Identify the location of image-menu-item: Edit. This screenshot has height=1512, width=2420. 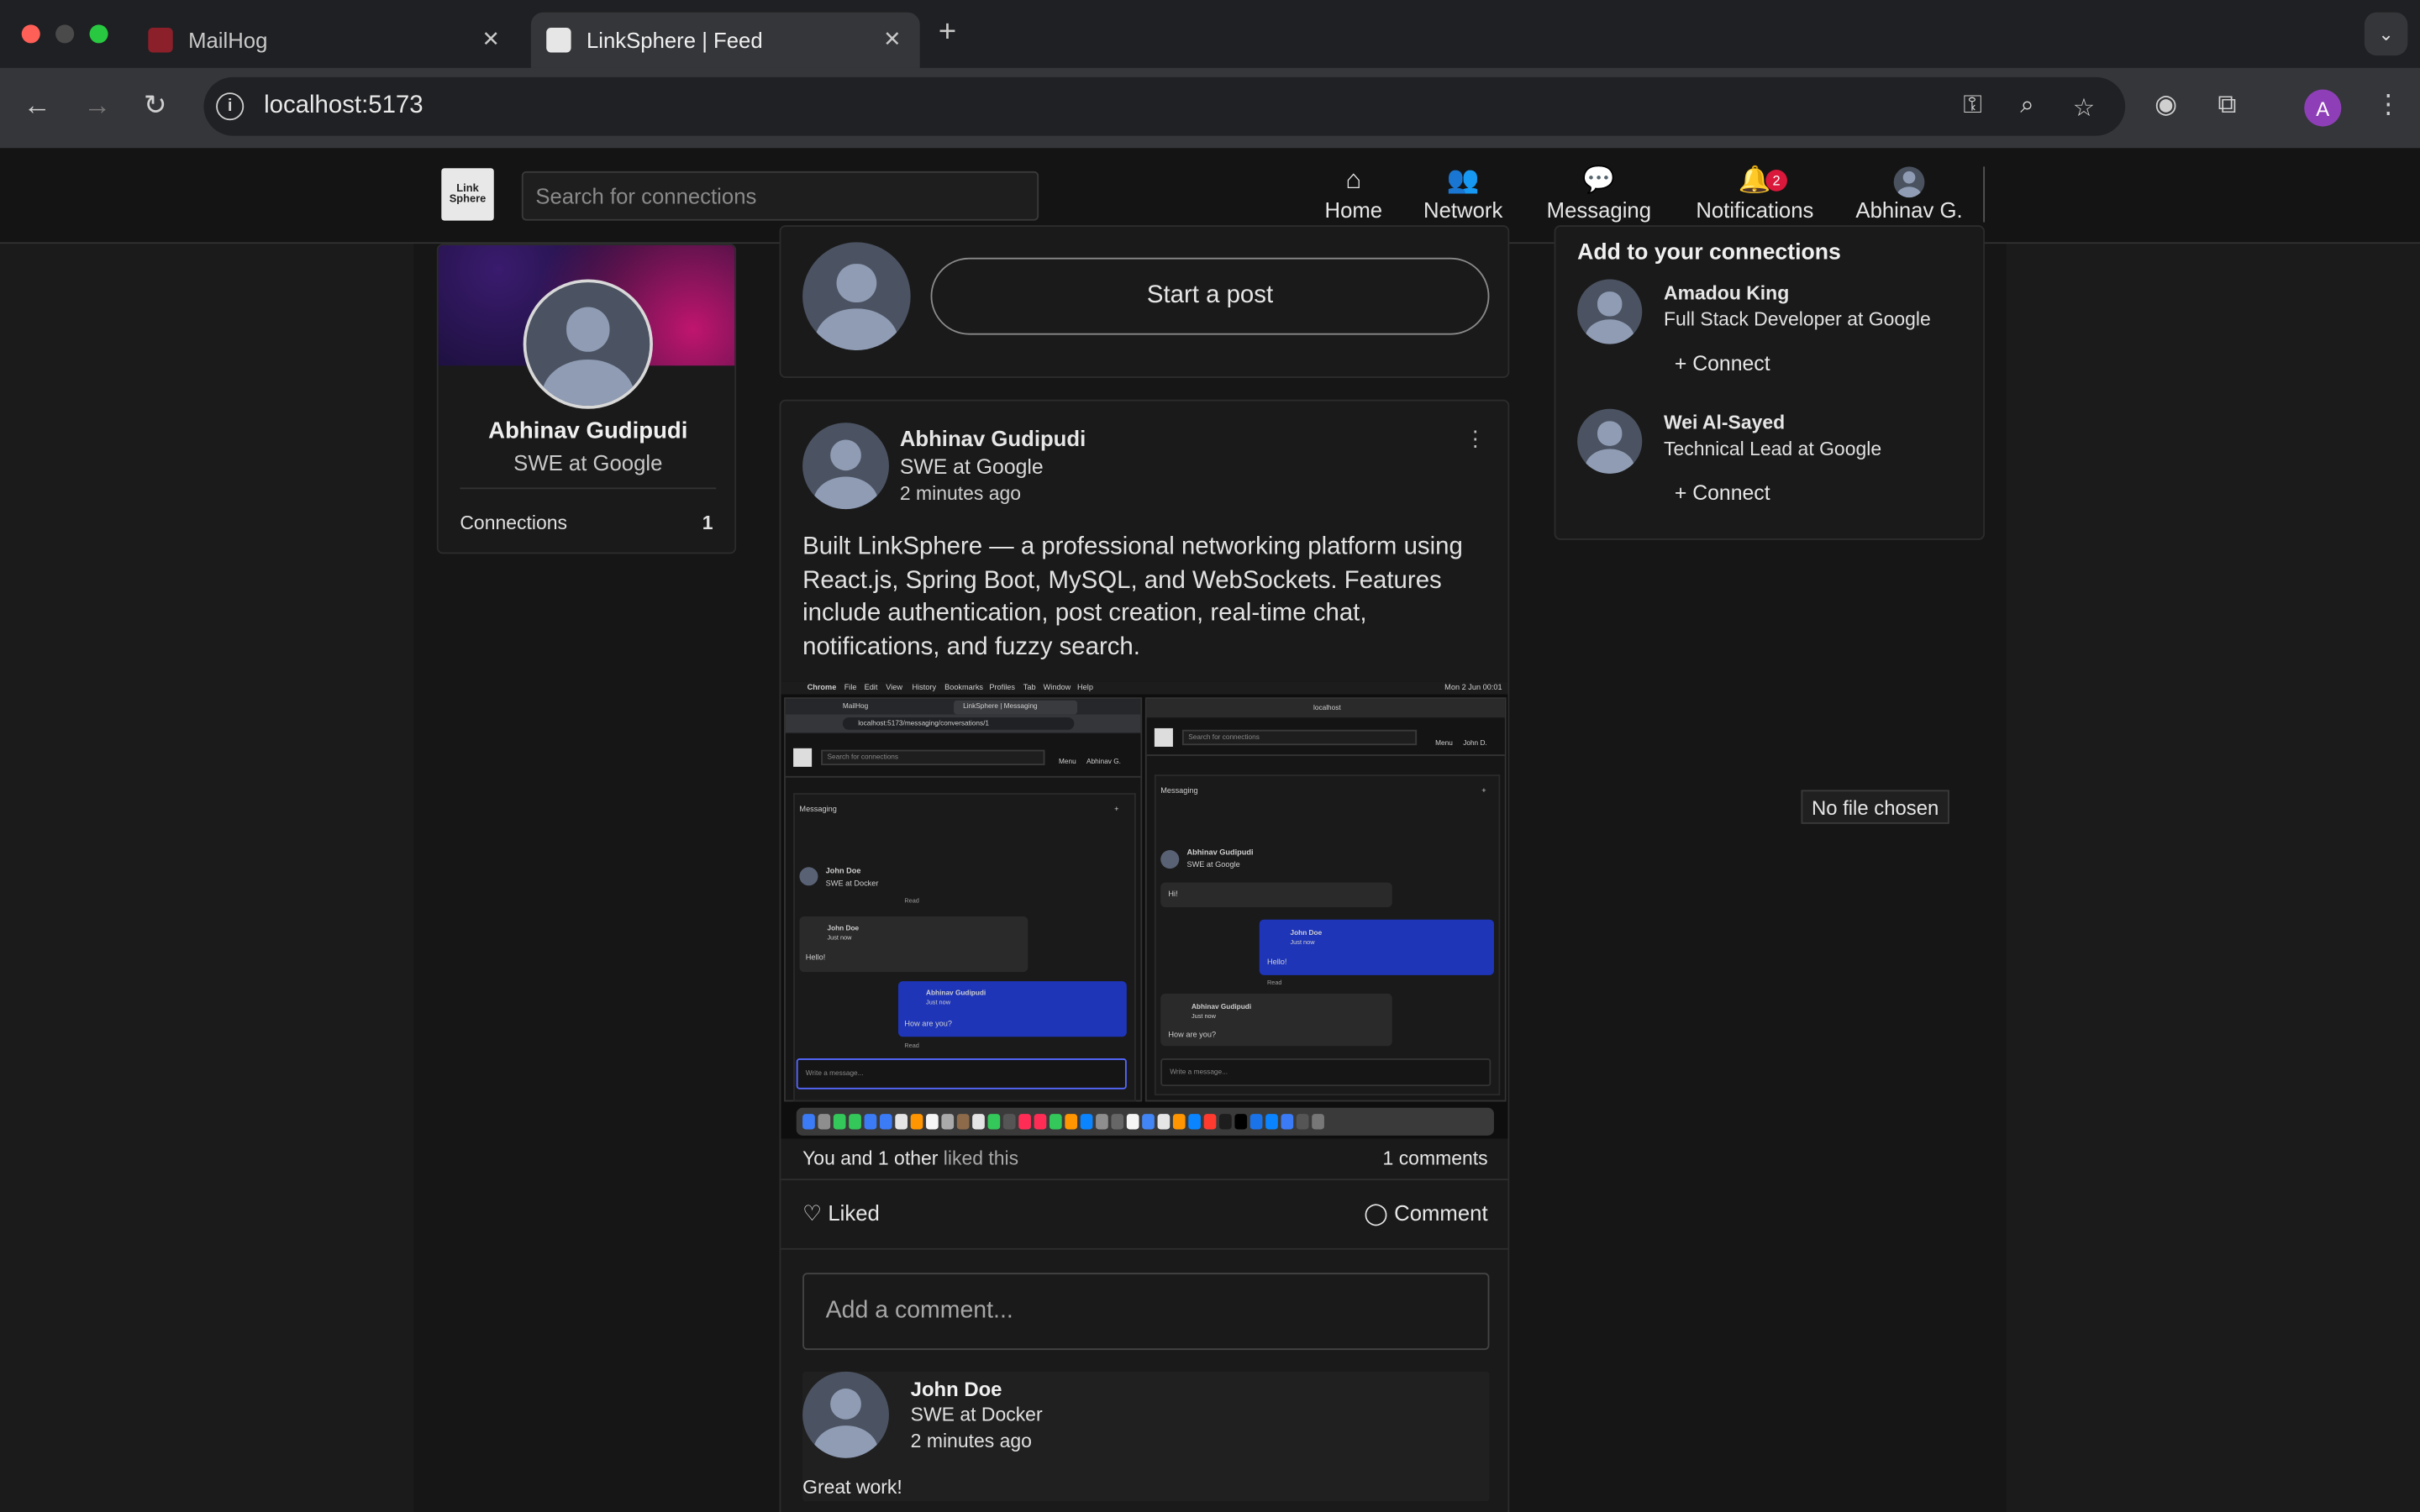
(871, 688).